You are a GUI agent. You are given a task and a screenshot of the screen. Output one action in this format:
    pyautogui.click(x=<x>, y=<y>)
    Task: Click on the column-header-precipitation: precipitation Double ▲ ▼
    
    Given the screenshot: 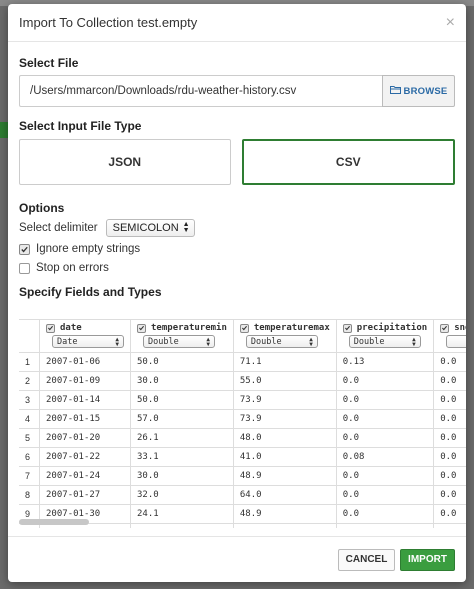 What is the action you would take?
    pyautogui.click(x=385, y=336)
    